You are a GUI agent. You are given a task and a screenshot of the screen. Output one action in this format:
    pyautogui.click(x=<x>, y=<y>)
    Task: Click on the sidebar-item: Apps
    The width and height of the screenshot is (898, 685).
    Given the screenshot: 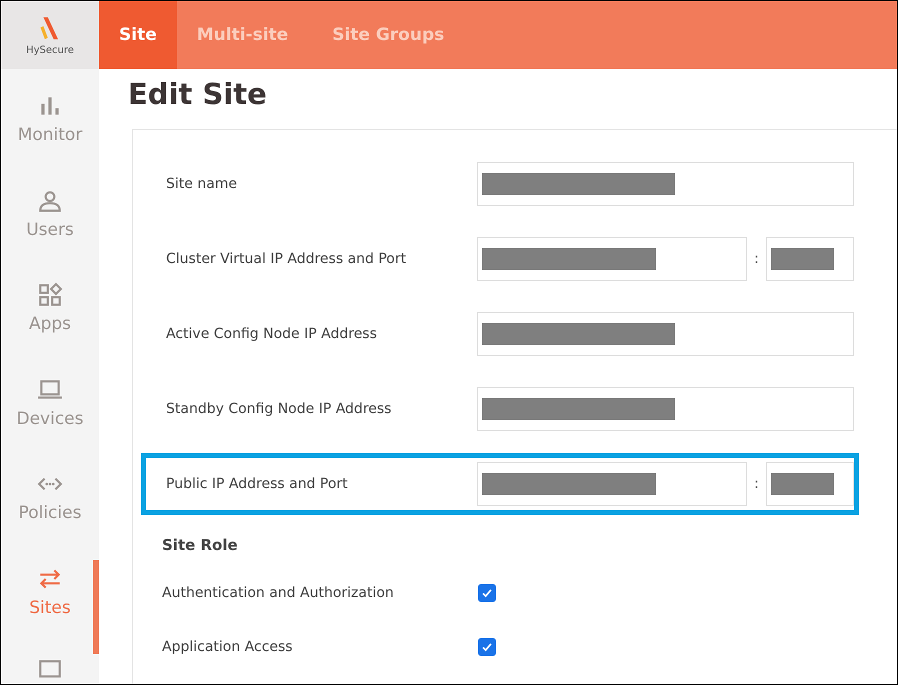 What is the action you would take?
    pyautogui.click(x=50, y=323)
    